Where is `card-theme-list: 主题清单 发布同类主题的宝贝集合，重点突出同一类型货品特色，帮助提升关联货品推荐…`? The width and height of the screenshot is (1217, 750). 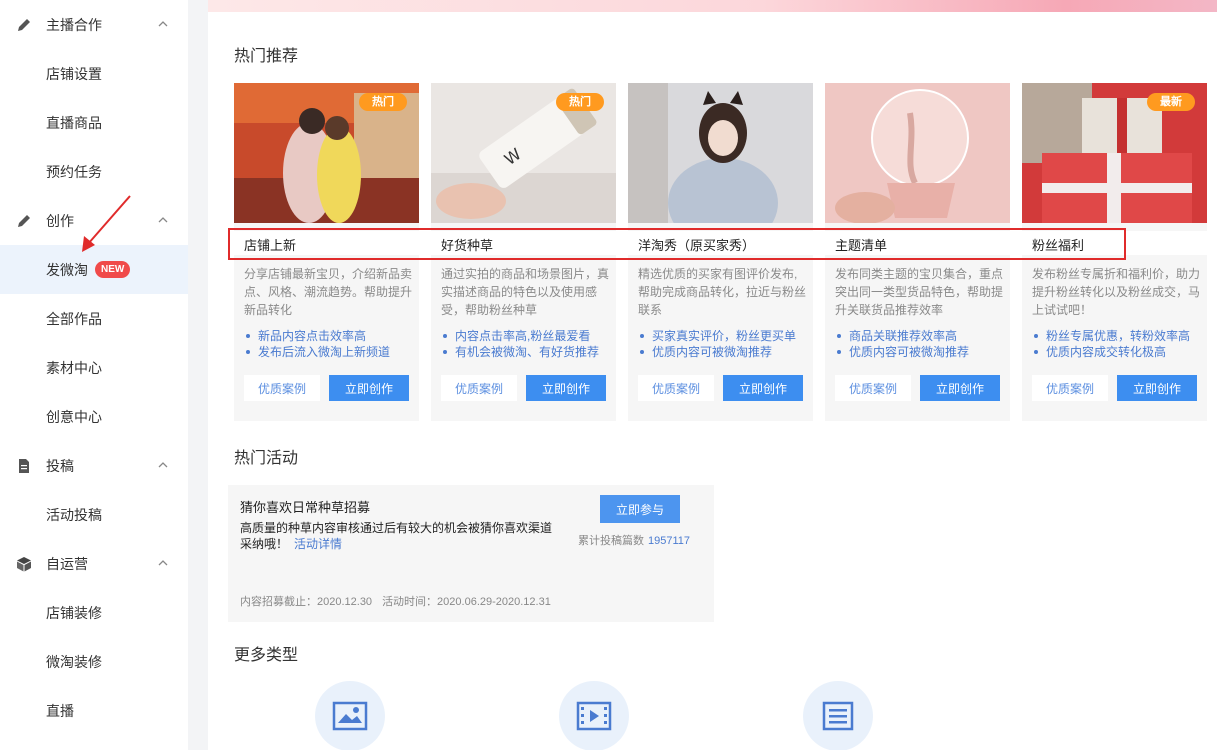 card-theme-list: 主题清单 发布同类主题的宝贝集合，重点突出同一类型货品特色，帮助提升关联货品推荐… is located at coordinates (917, 252).